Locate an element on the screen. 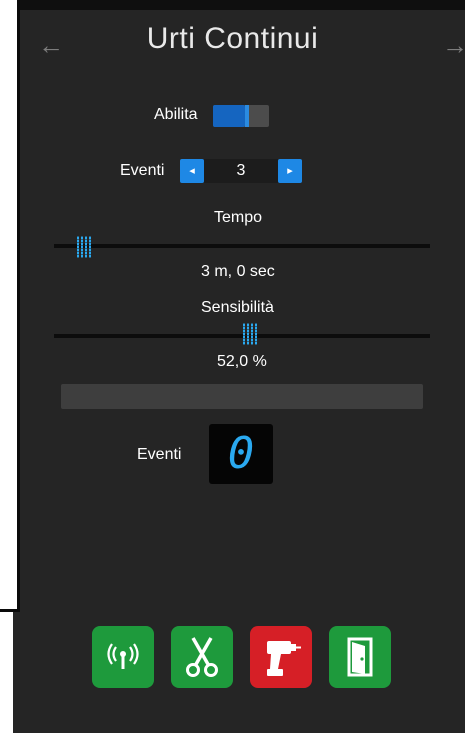 This screenshot has width=465, height=733. event-progress-bar is located at coordinates (242, 396).